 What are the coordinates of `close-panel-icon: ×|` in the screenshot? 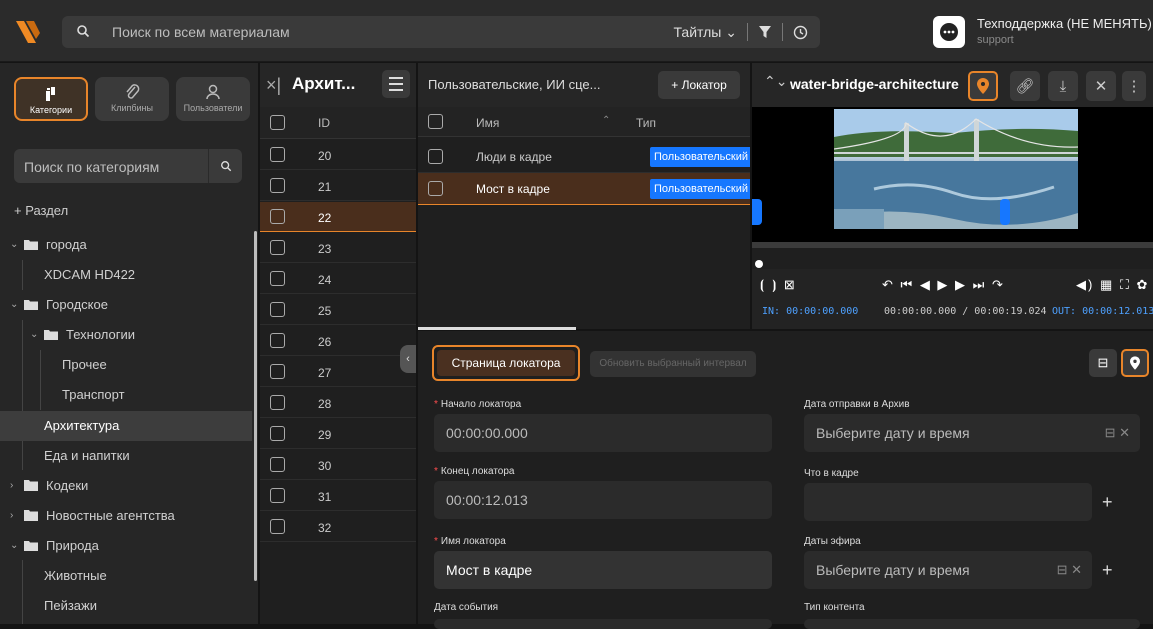 It's located at (273, 85).